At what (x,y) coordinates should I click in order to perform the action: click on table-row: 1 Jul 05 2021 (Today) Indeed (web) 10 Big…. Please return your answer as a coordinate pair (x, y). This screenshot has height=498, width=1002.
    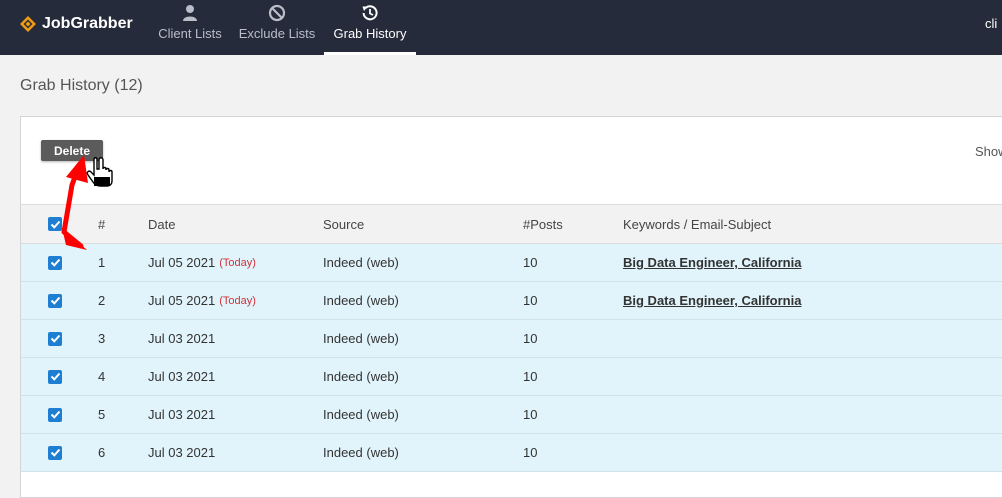
    Looking at the image, I should click on (511, 263).